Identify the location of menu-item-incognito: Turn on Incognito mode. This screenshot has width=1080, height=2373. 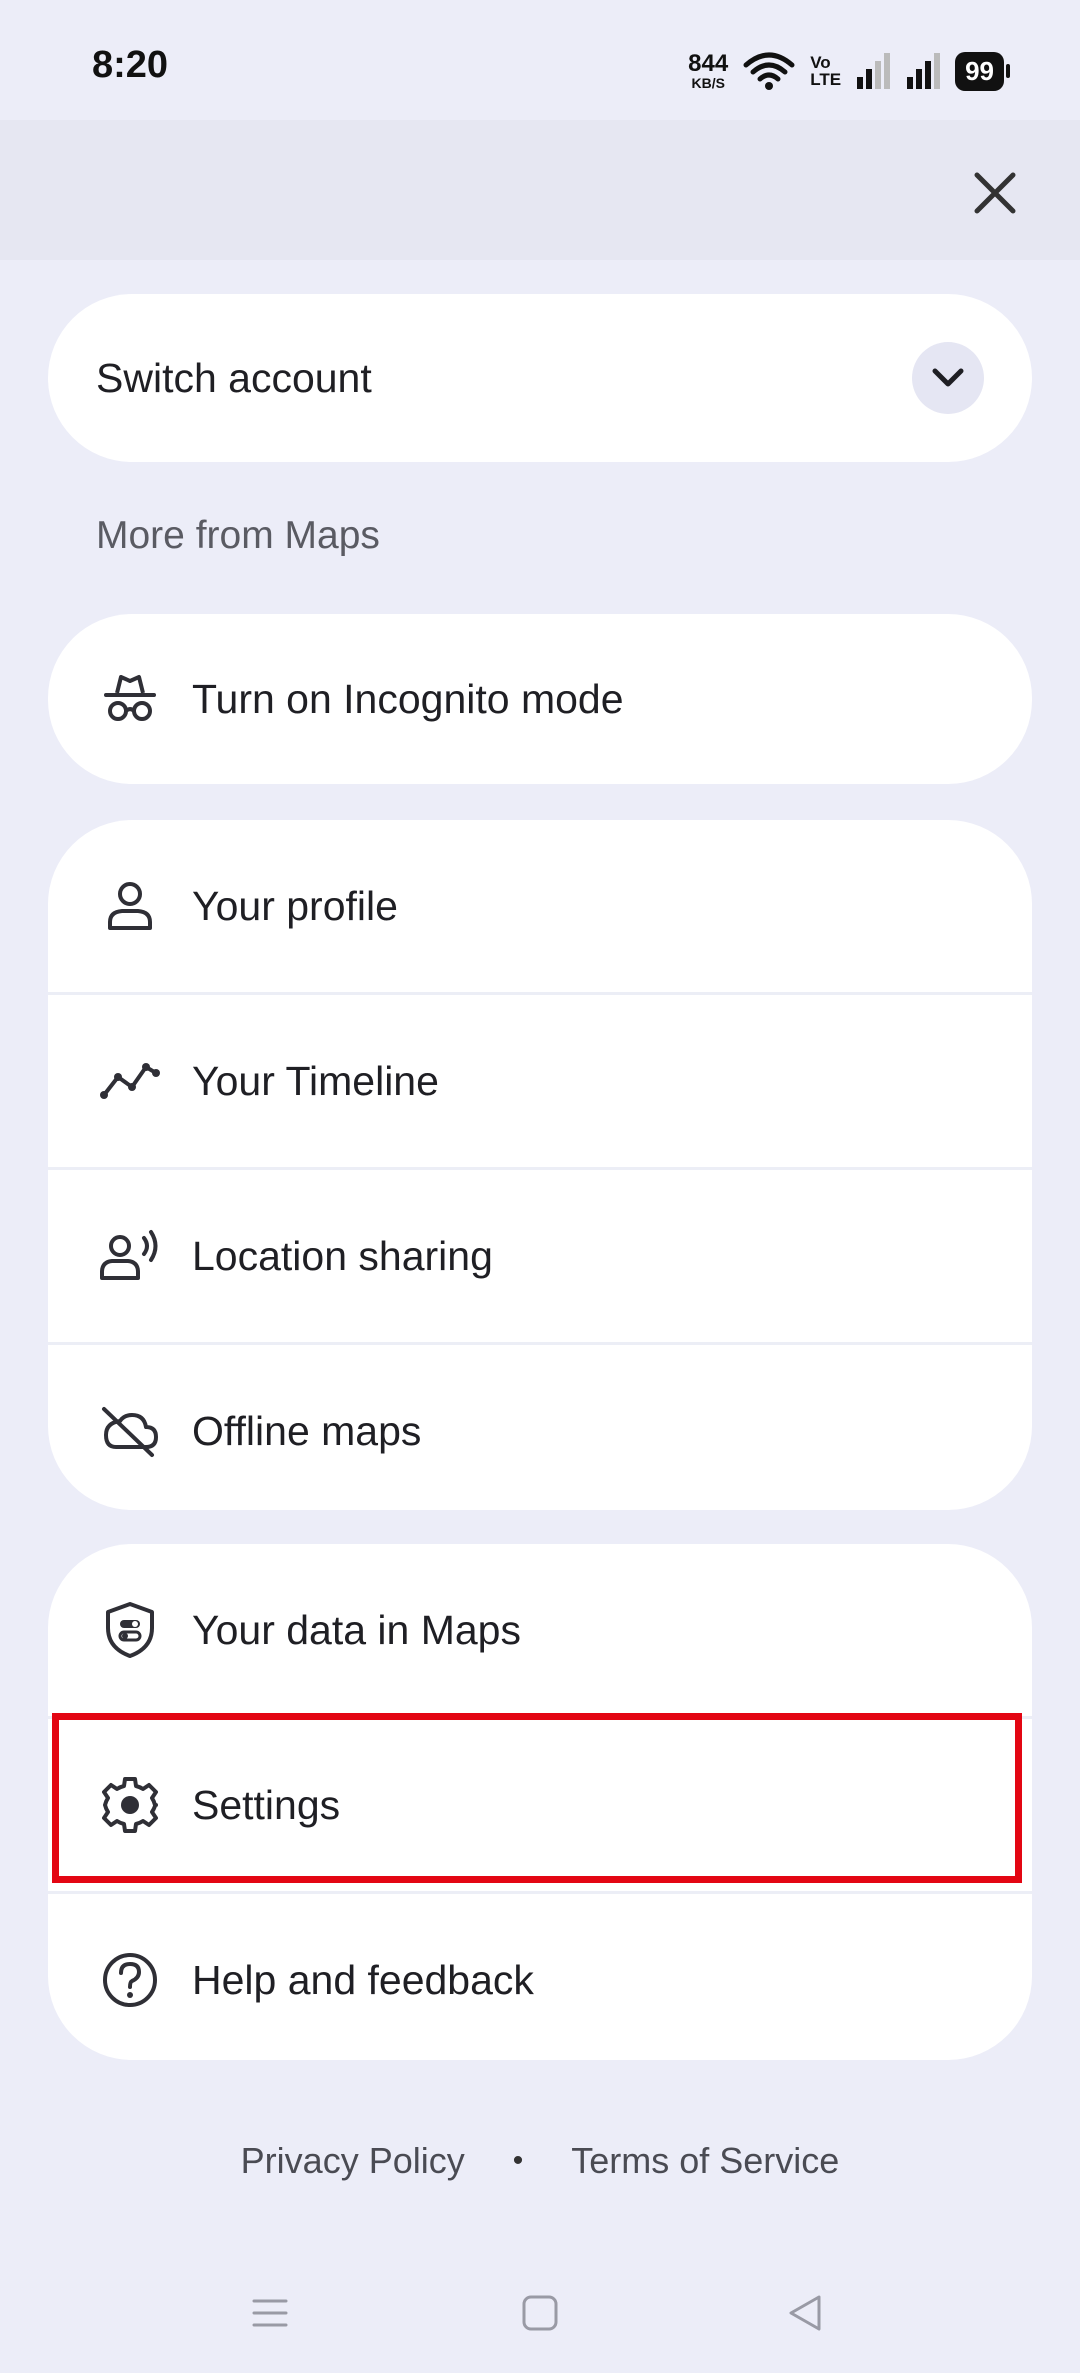
(540, 699).